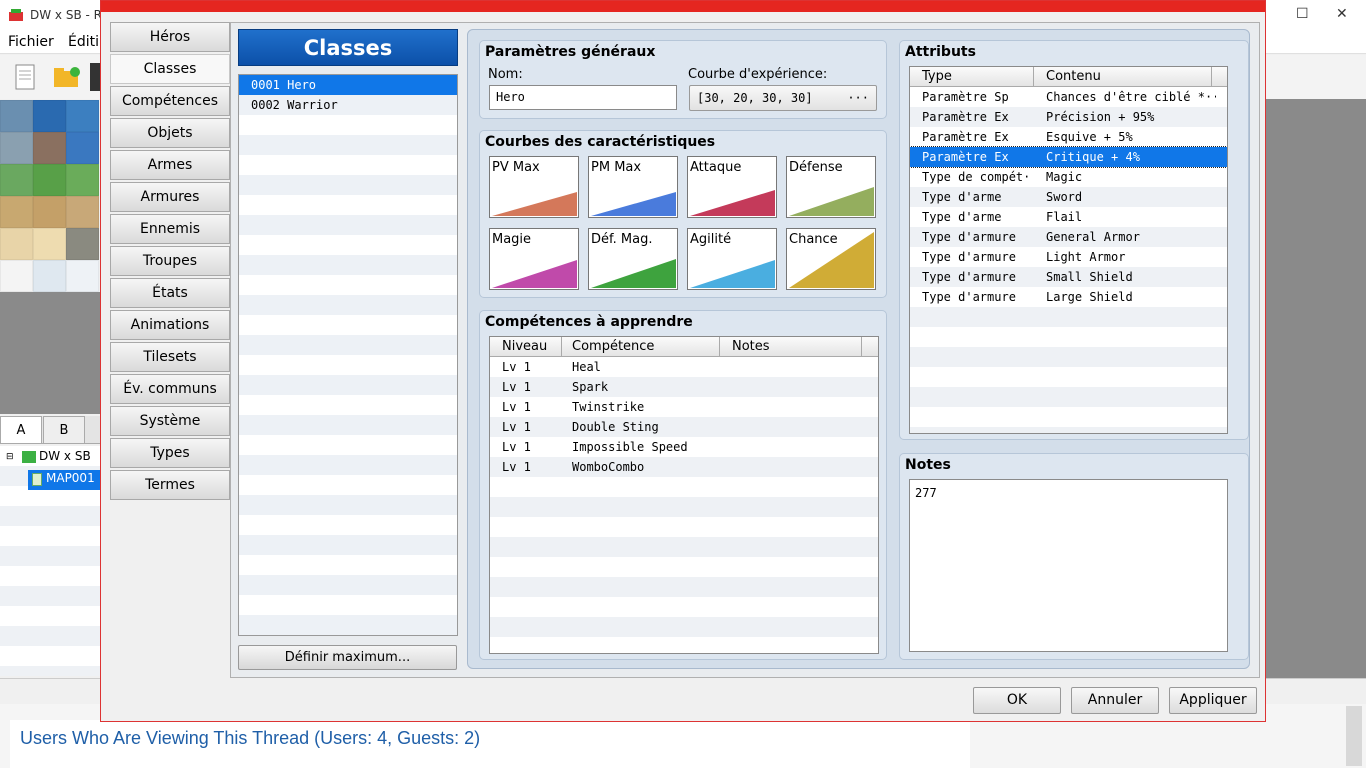 This screenshot has width=1366, height=768. I want to click on curve-d-fense: Défense, so click(831, 187).